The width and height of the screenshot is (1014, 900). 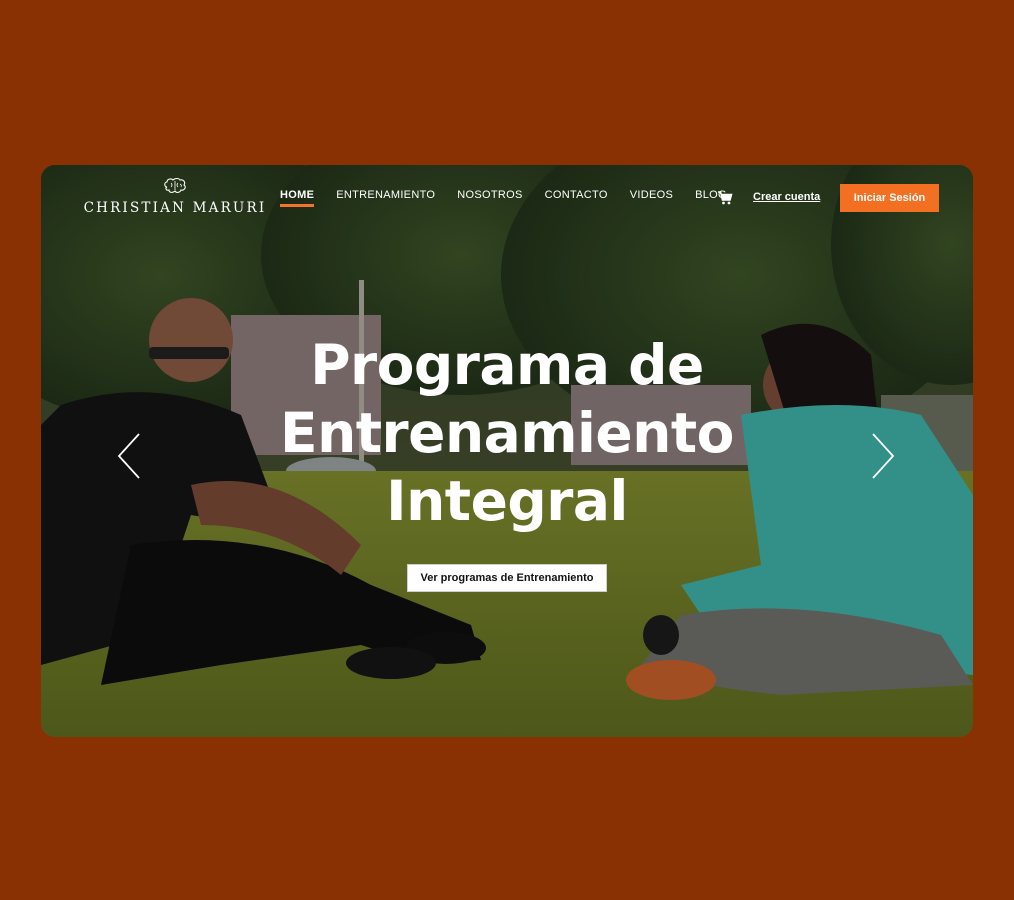 I want to click on nav-item-home: HOME, so click(x=297, y=198).